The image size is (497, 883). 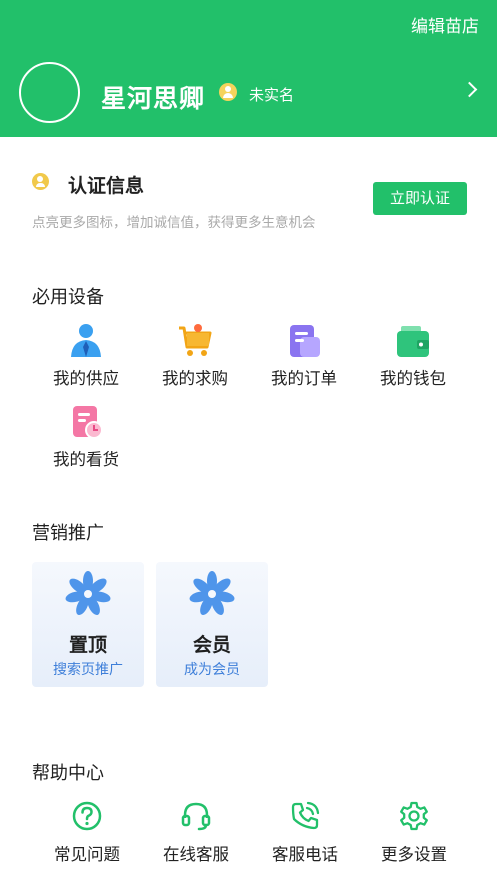 I want to click on tool-item-supply: 我的供应, so click(x=86, y=356).